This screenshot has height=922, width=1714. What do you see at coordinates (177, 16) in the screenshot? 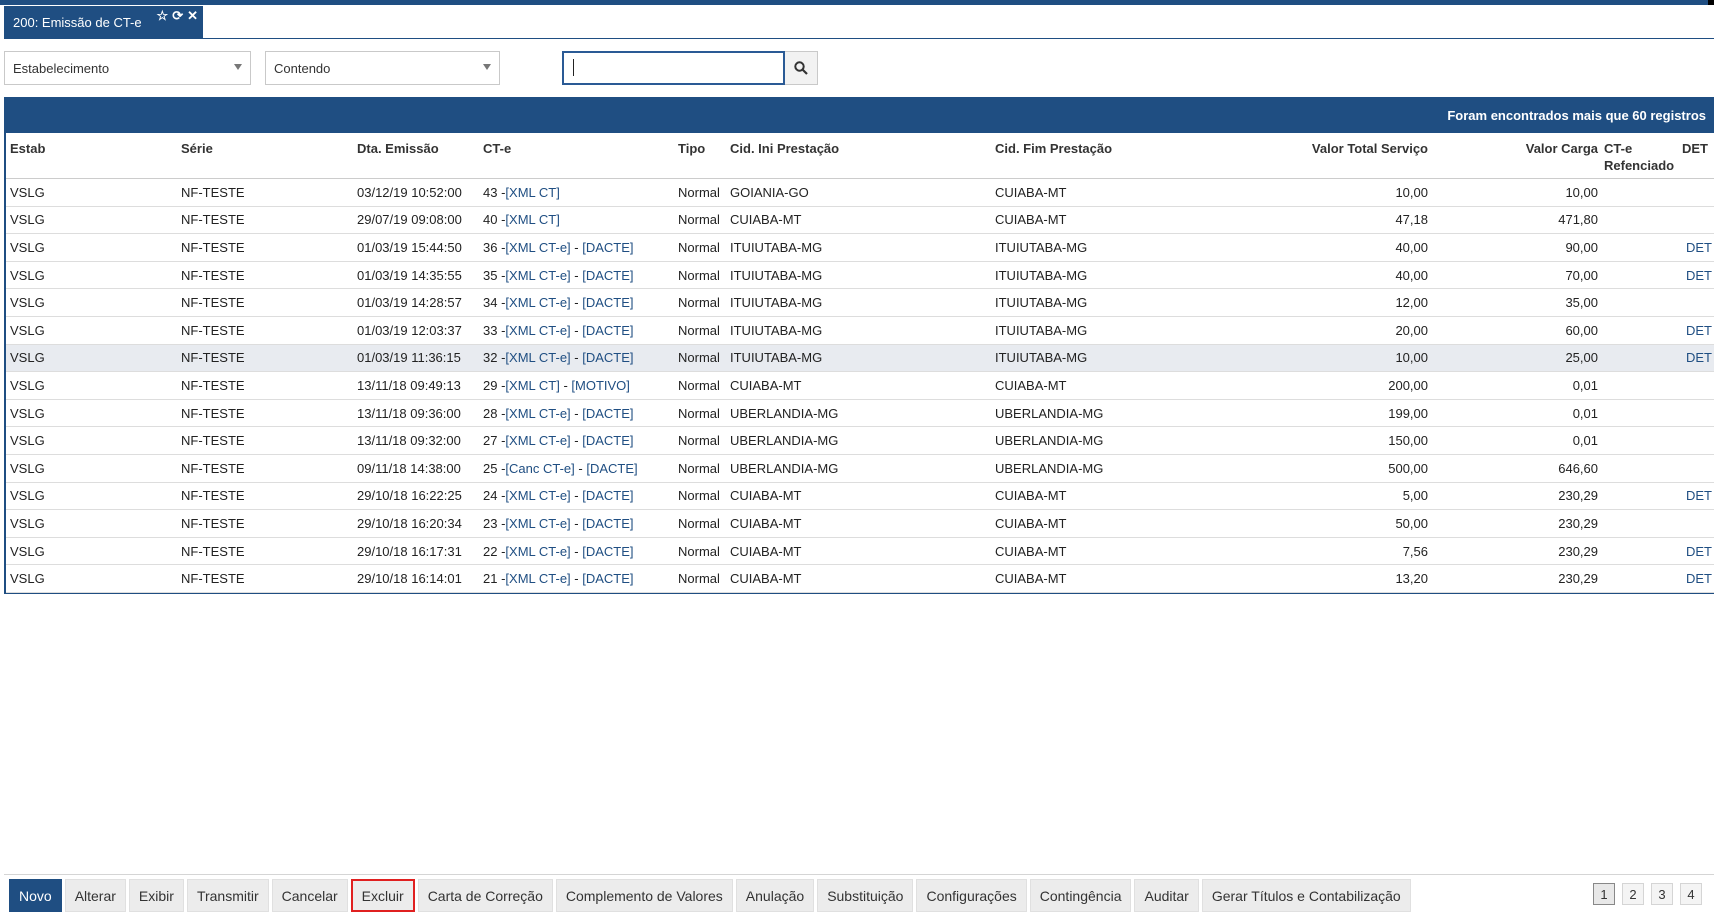
I see `refresh-icon: ⟳` at bounding box center [177, 16].